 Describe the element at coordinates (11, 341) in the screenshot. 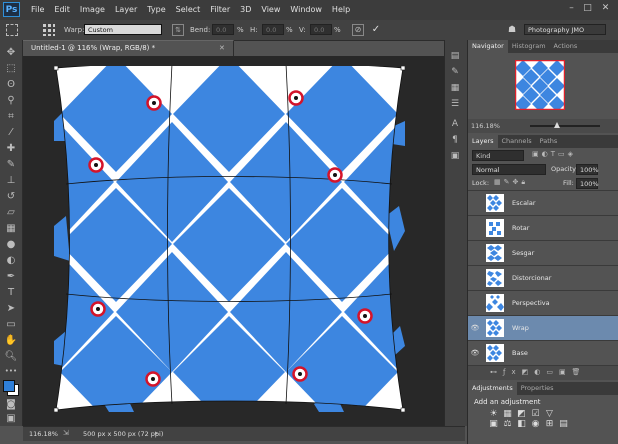

I see `hand-tool-icon: ✋` at that location.